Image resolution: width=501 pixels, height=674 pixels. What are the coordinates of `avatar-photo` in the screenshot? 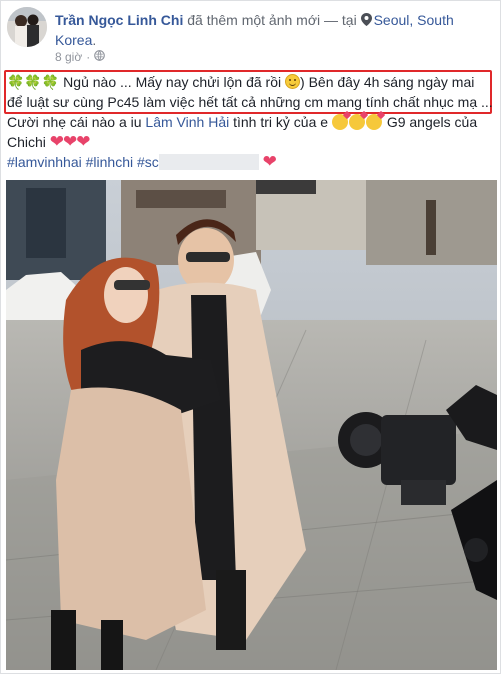 It's located at (27, 27).